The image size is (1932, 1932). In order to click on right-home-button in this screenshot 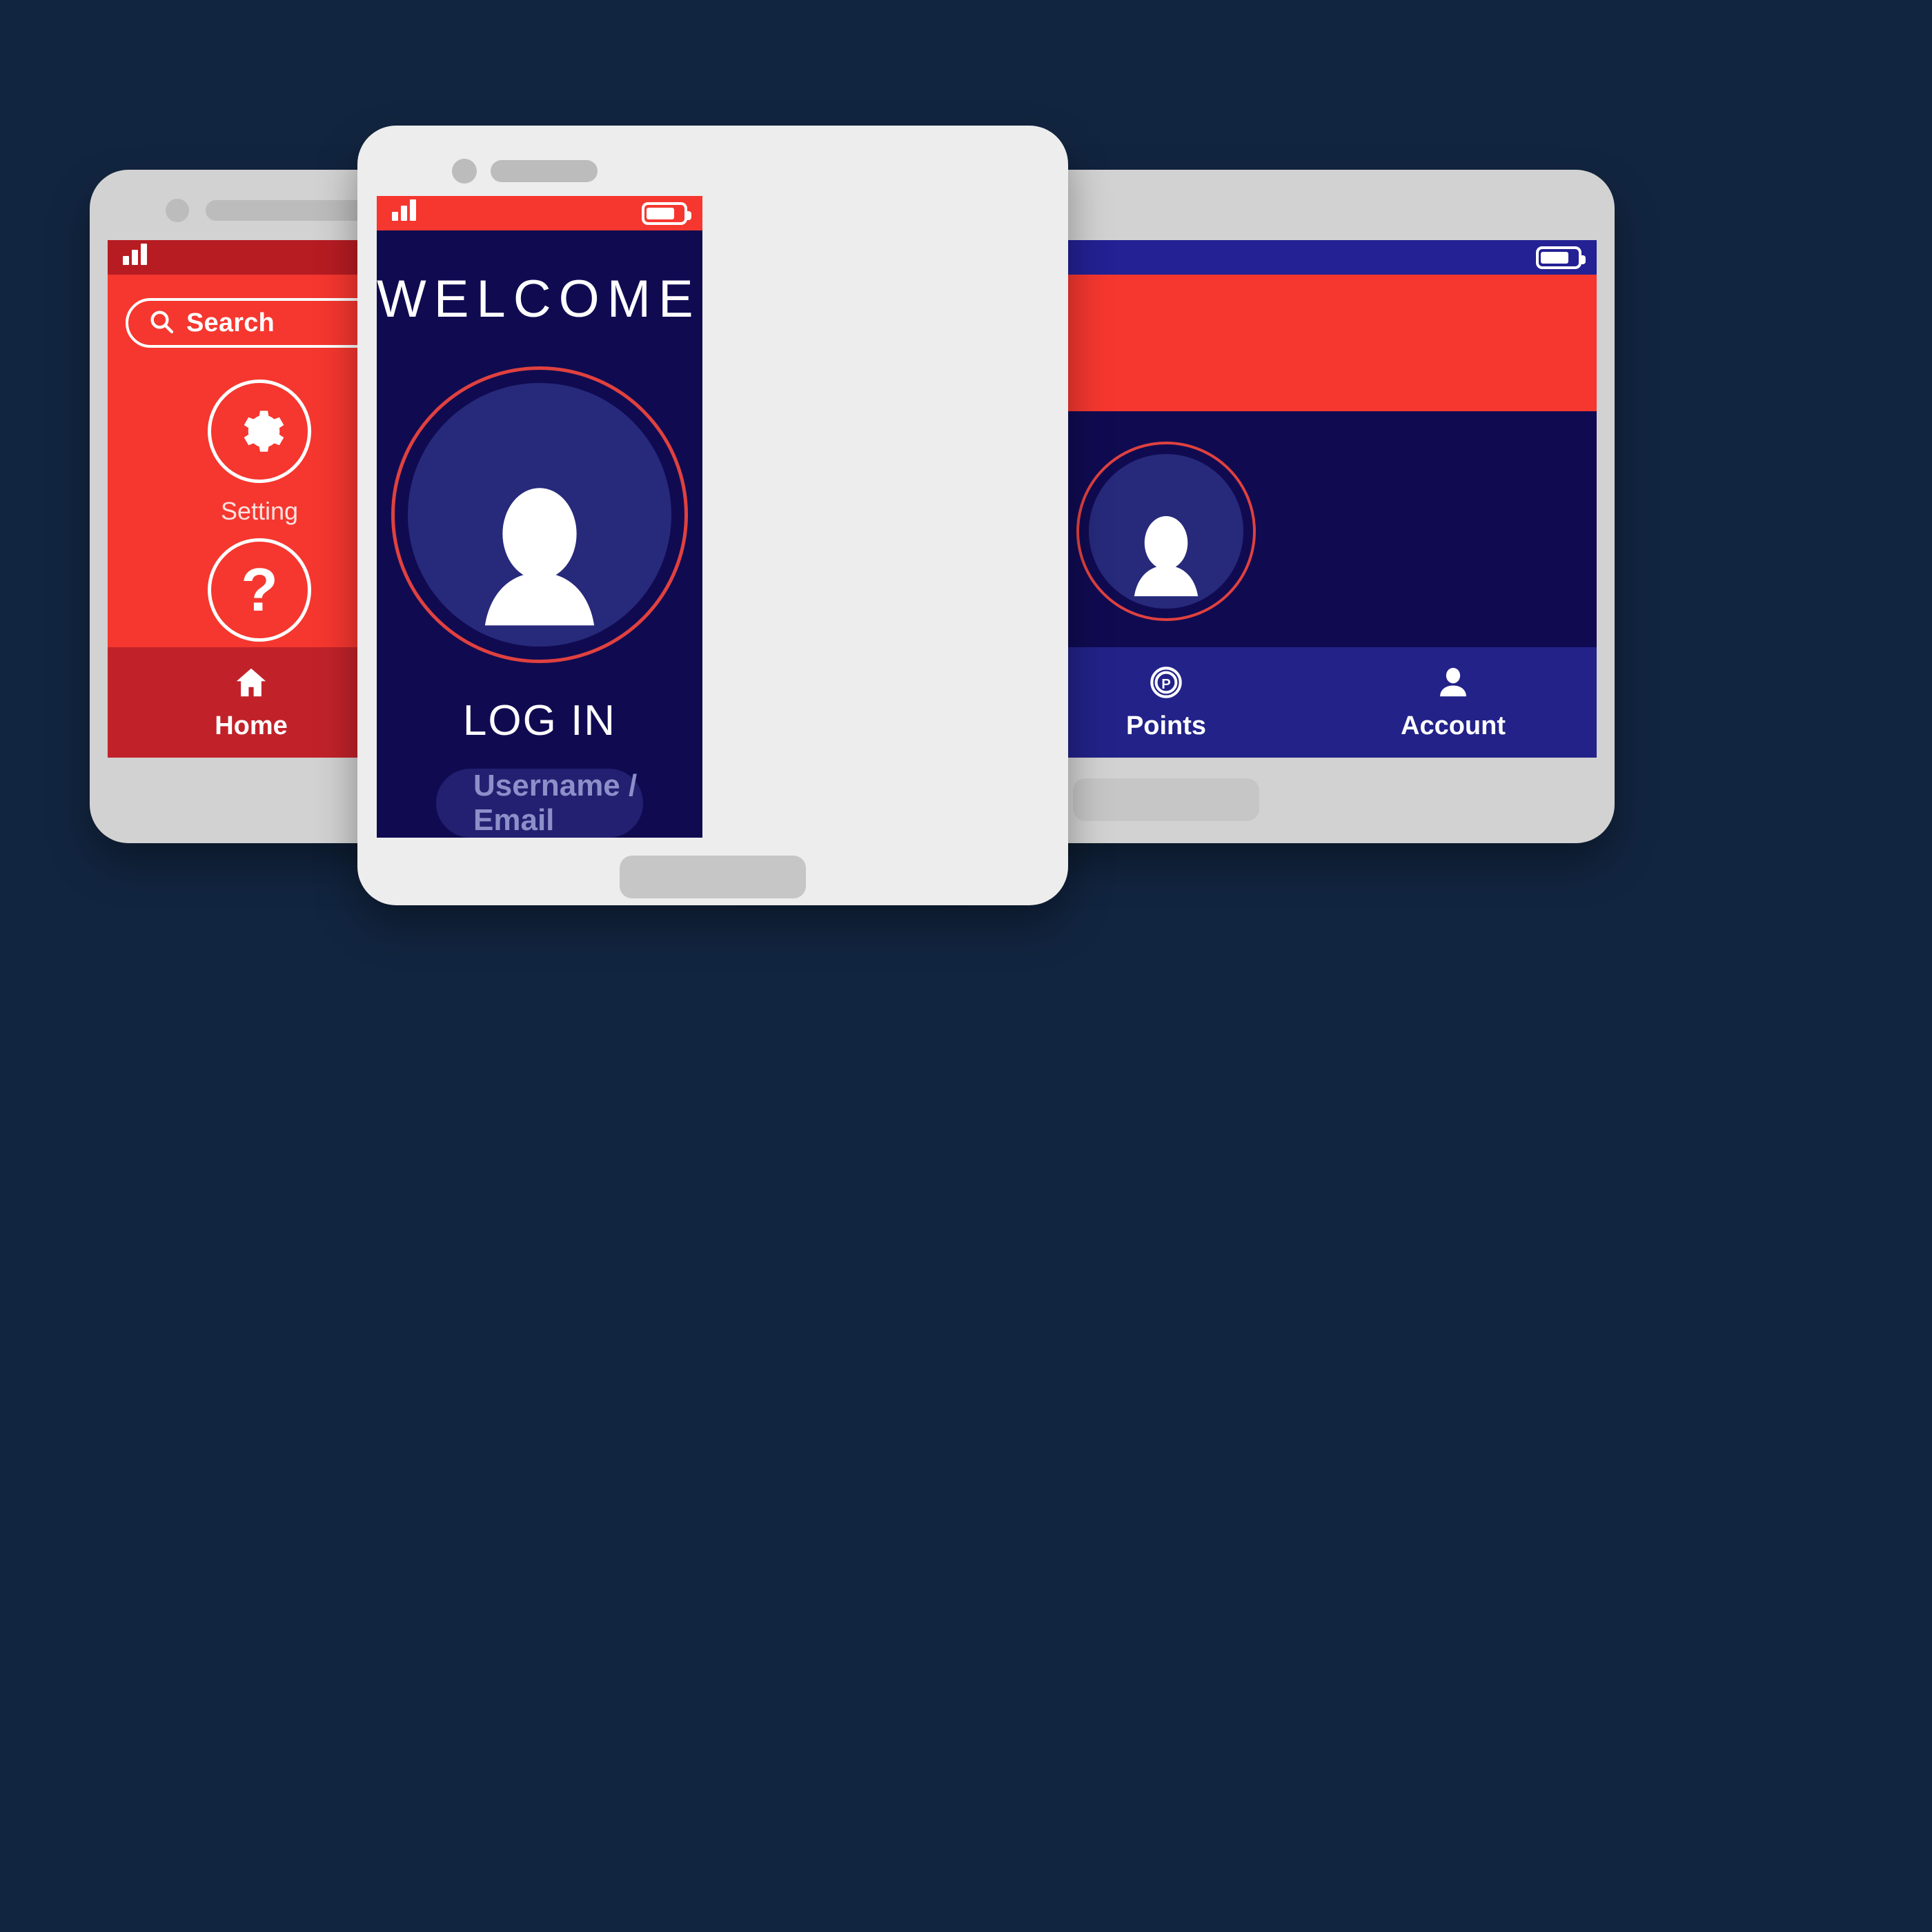, I will do `click(1166, 799)`.